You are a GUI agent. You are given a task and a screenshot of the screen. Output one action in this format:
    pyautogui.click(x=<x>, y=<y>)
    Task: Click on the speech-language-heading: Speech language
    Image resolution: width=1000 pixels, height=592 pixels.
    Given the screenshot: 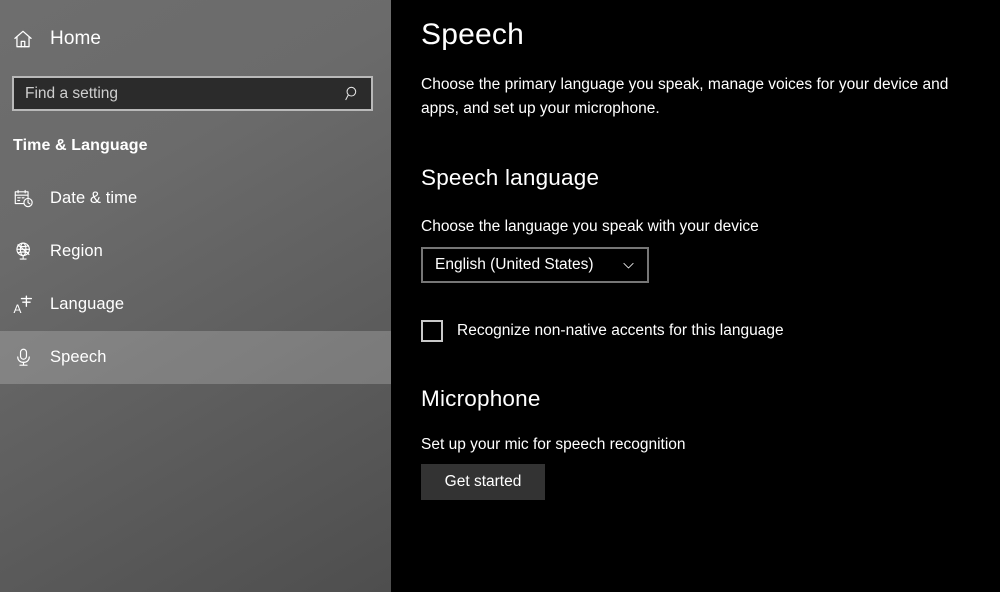 What is the action you would take?
    pyautogui.click(x=510, y=178)
    